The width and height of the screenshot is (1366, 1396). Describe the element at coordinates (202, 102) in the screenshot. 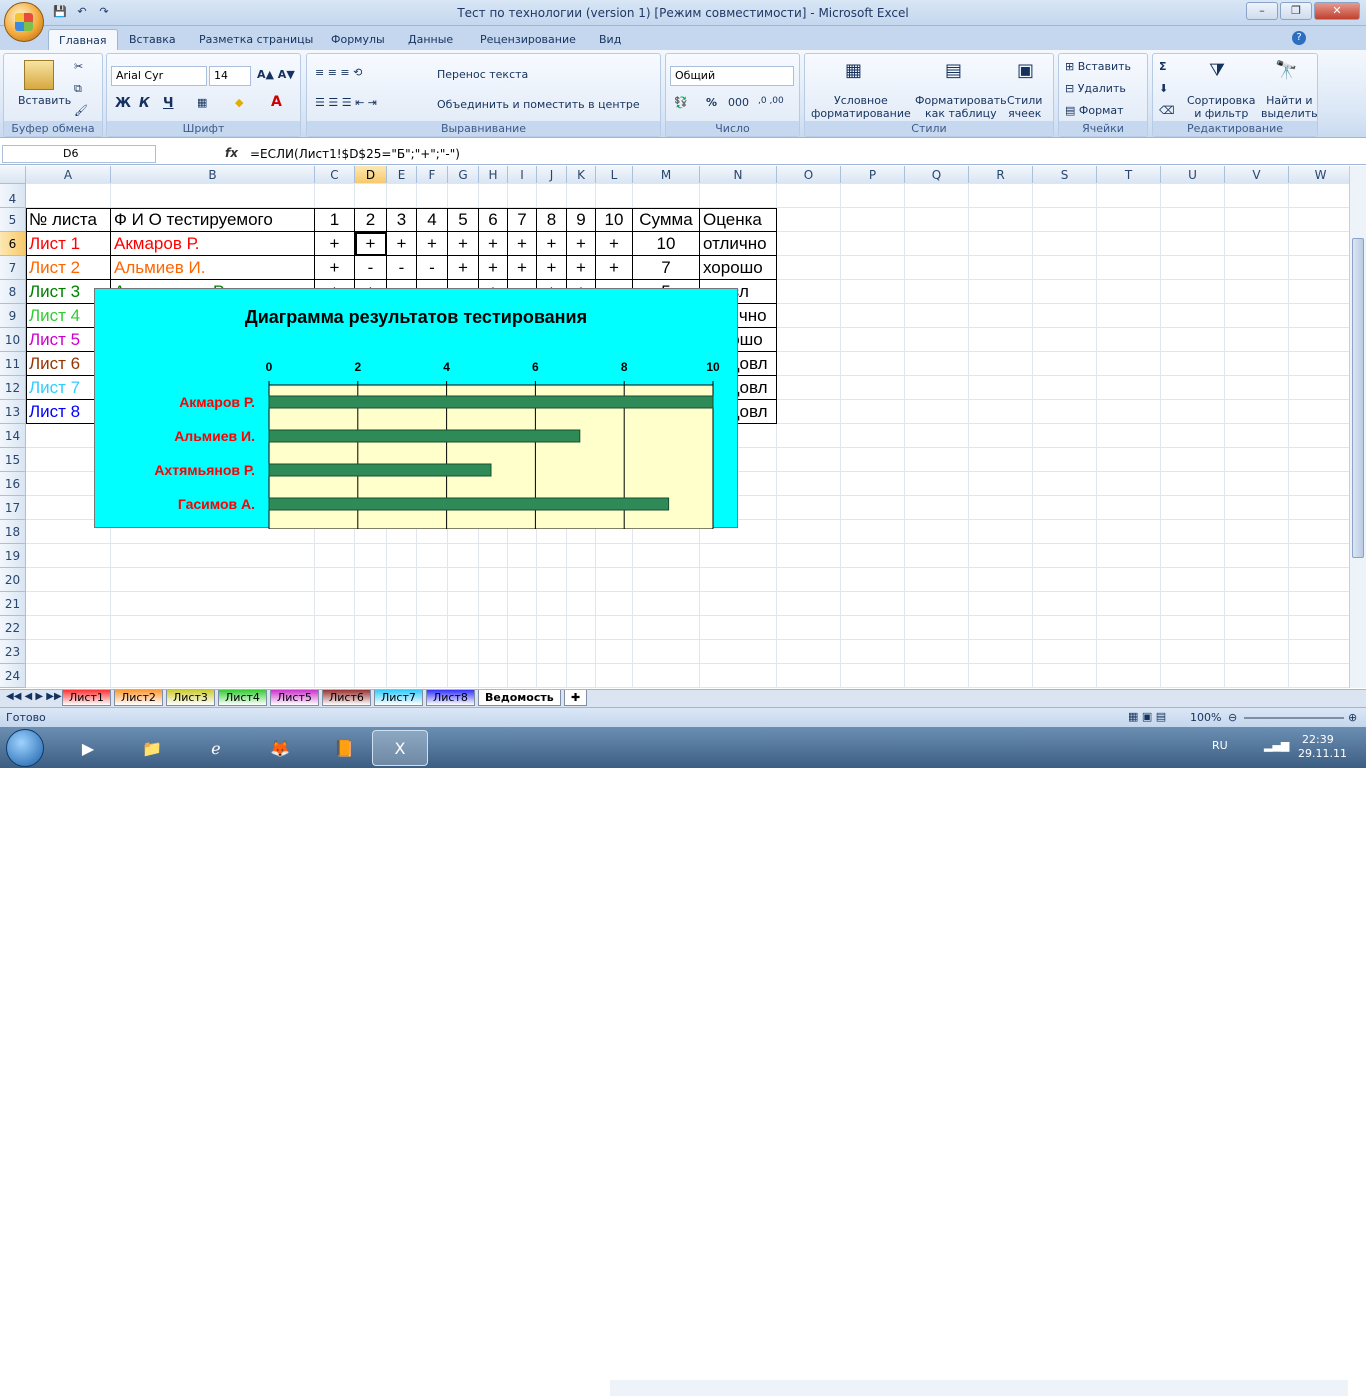

I see `borders-icon: ▦` at that location.